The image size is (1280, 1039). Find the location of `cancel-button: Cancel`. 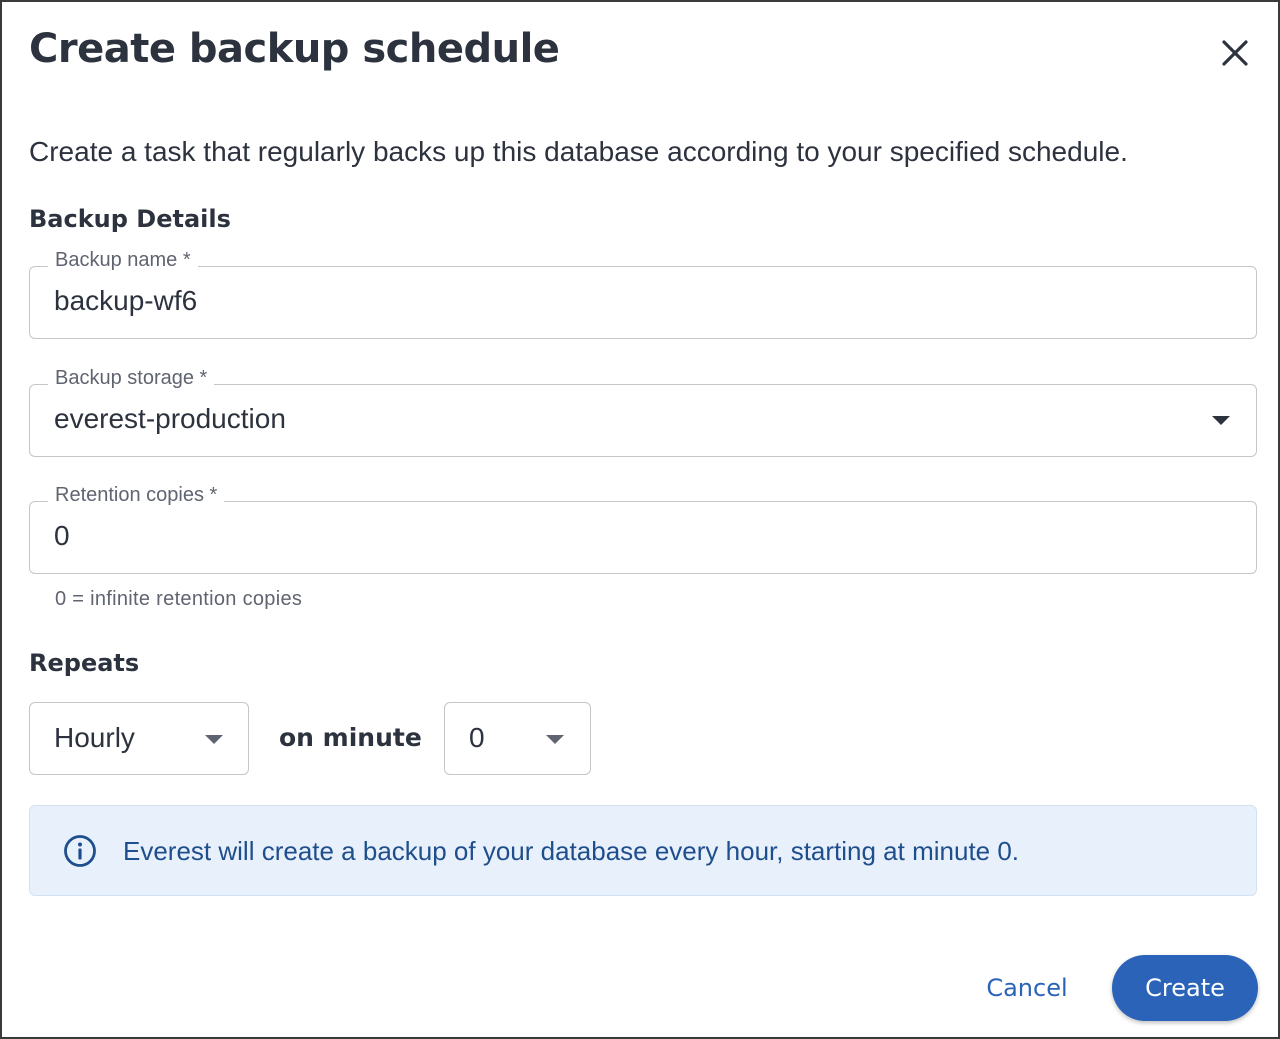

cancel-button: Cancel is located at coordinates (1027, 988).